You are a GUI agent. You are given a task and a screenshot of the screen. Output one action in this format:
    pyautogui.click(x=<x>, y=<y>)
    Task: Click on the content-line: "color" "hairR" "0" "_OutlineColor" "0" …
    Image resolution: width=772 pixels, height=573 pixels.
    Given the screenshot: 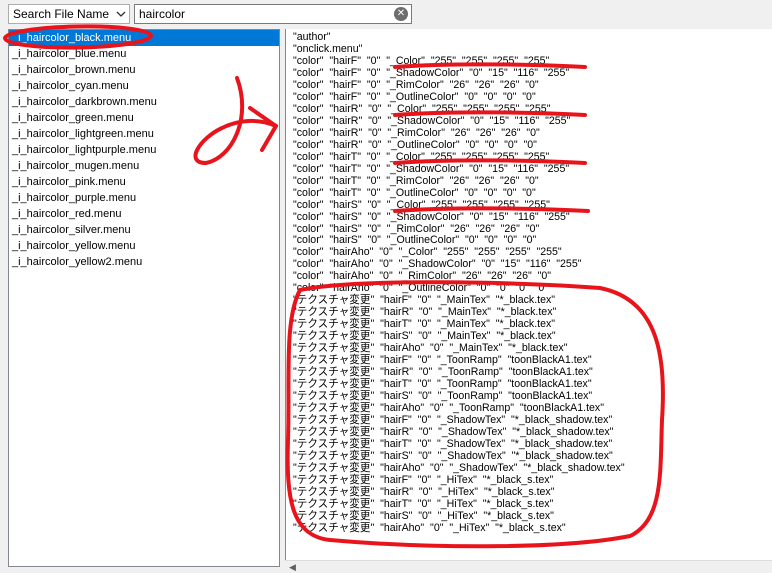 What is the action you would take?
    pyautogui.click(x=415, y=144)
    